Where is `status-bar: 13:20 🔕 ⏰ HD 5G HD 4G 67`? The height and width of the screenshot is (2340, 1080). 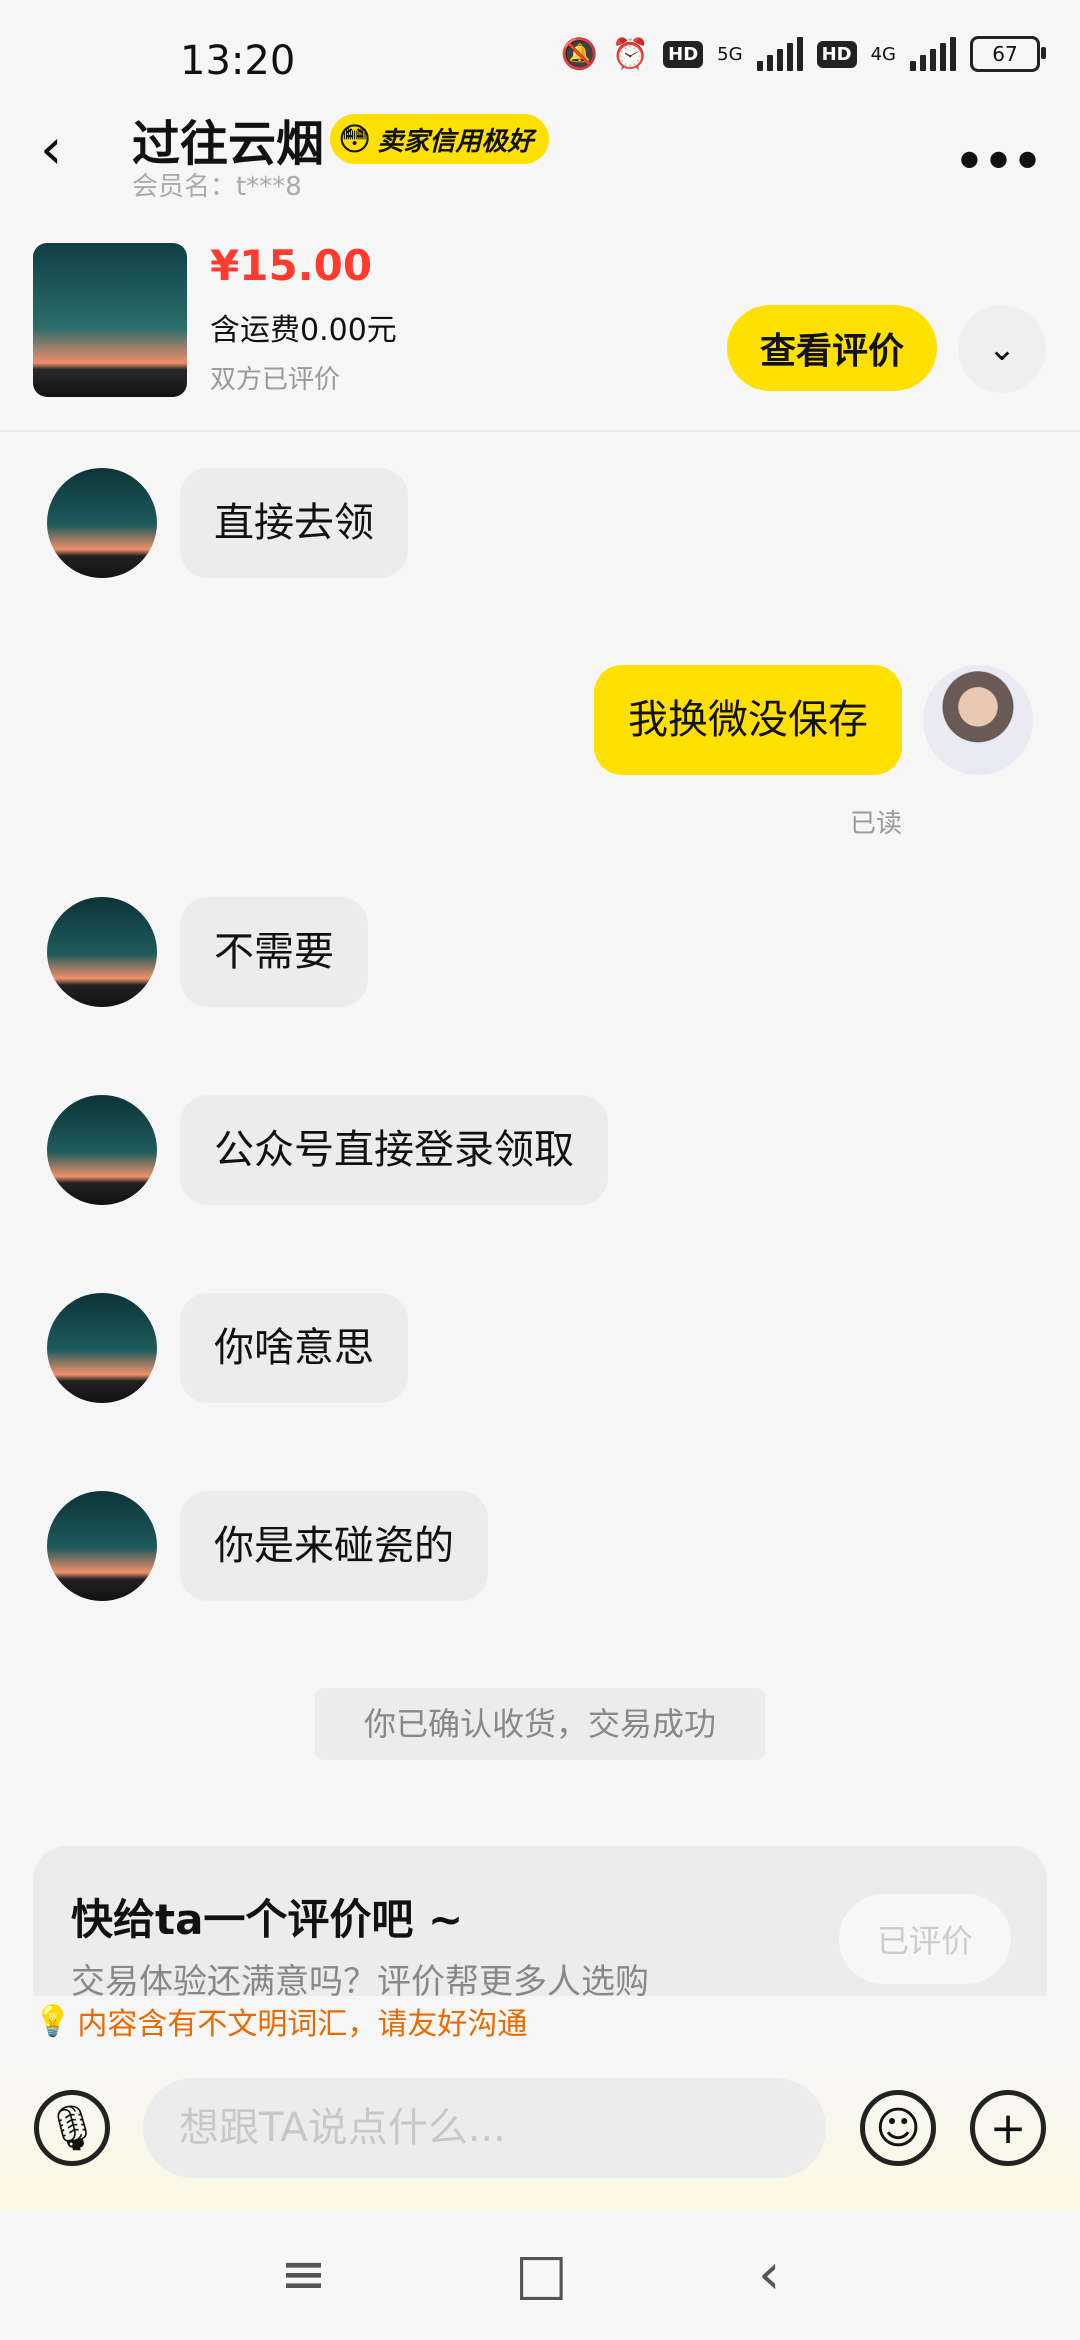
status-bar: 13:20 🔕 ⏰ HD 5G HD 4G 67 is located at coordinates (540, 55).